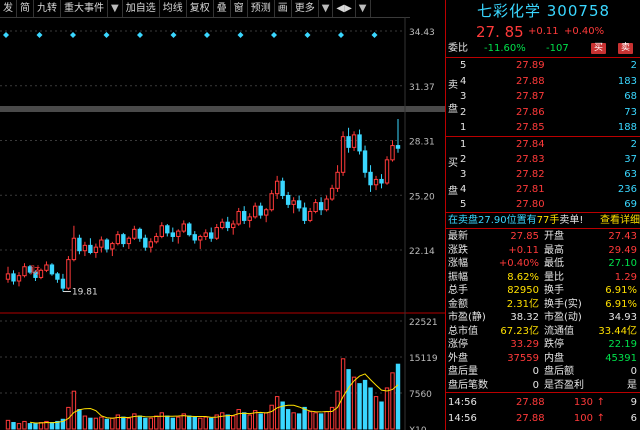 The height and width of the screenshot is (430, 640). What do you see at coordinates (463, 96) in the screenshot?
I see `order-level: 3` at bounding box center [463, 96].